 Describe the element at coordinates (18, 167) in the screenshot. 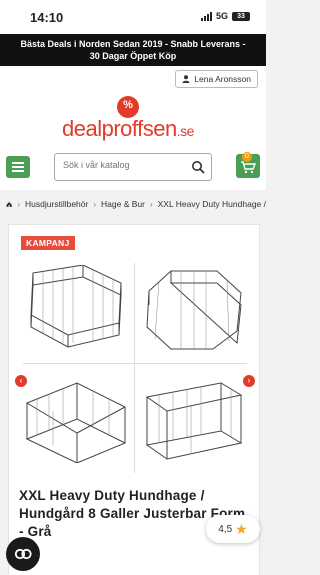

I see `menu-button` at that location.